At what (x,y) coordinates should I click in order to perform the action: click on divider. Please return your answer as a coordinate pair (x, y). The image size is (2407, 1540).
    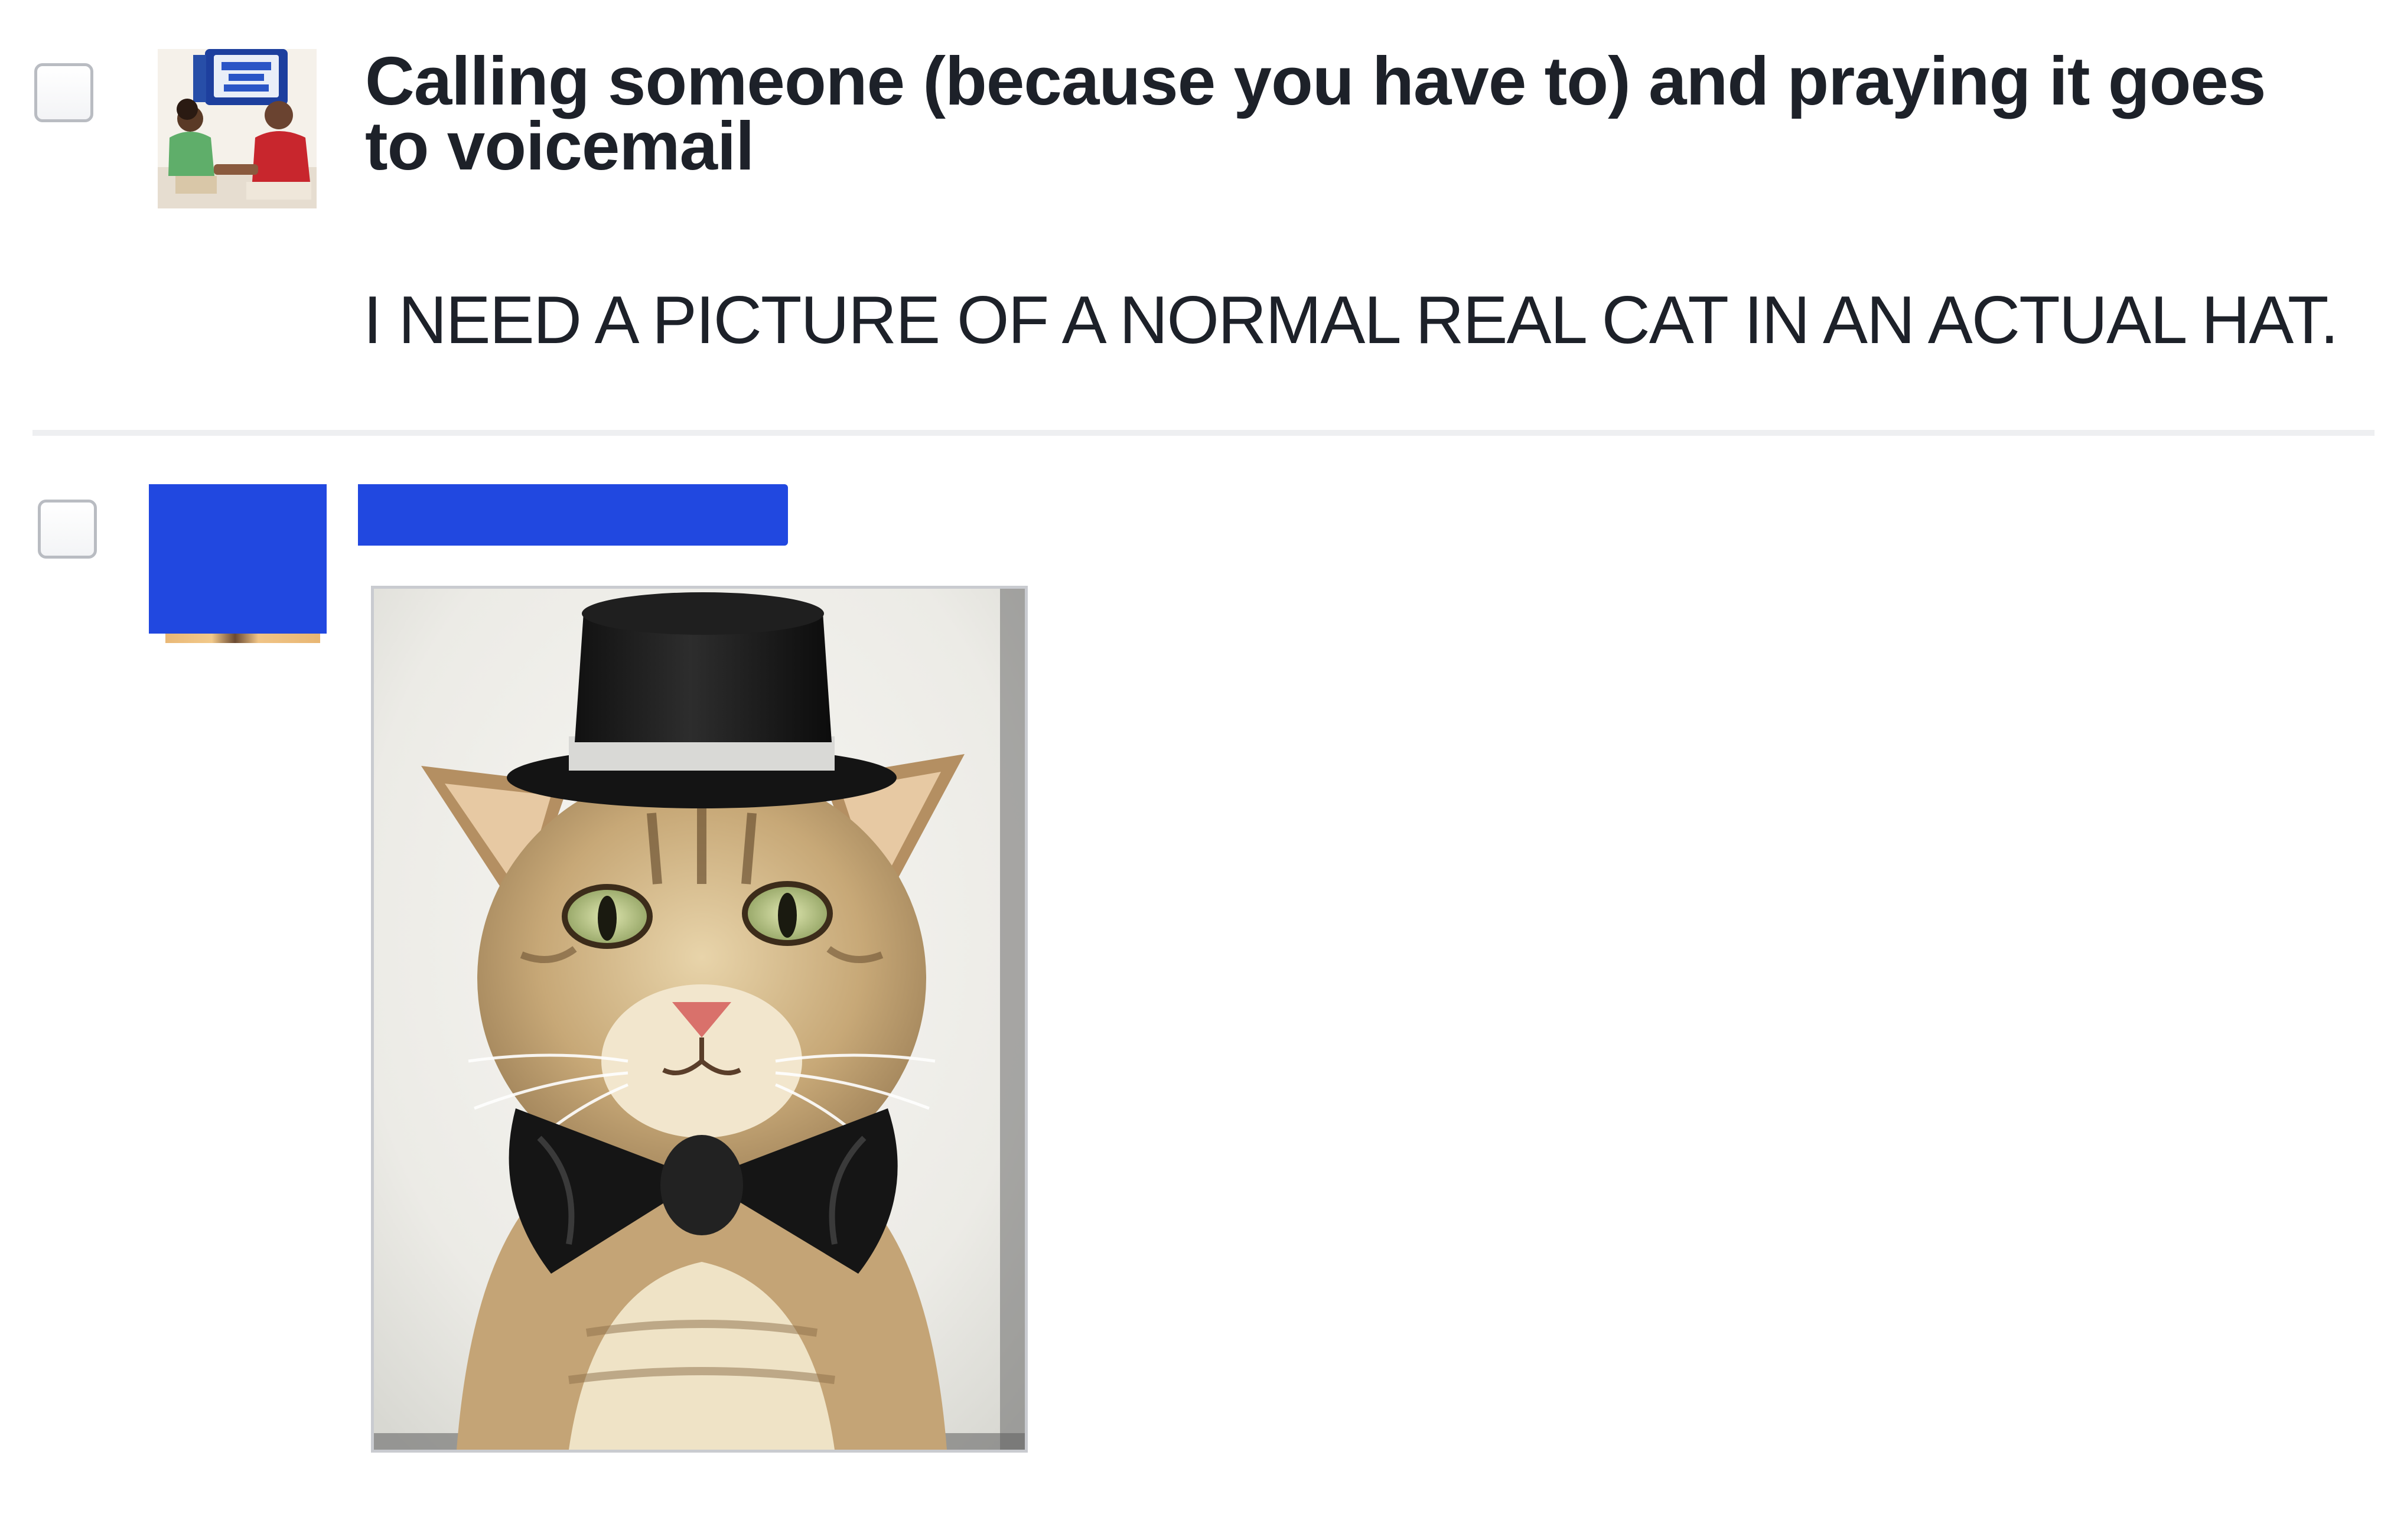
    Looking at the image, I should click on (1203, 433).